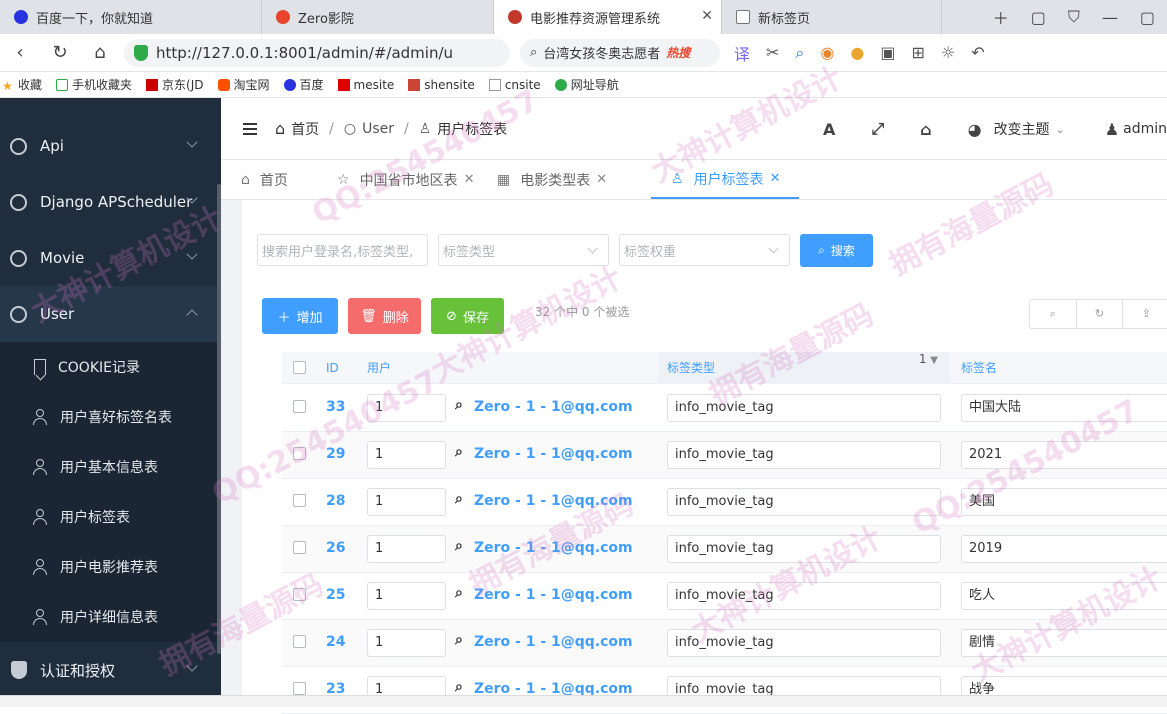 The width and height of the screenshot is (1167, 714). What do you see at coordinates (109, 617) in the screenshot?
I see `sidebar-item-user-detail: 用户详细信息表` at bounding box center [109, 617].